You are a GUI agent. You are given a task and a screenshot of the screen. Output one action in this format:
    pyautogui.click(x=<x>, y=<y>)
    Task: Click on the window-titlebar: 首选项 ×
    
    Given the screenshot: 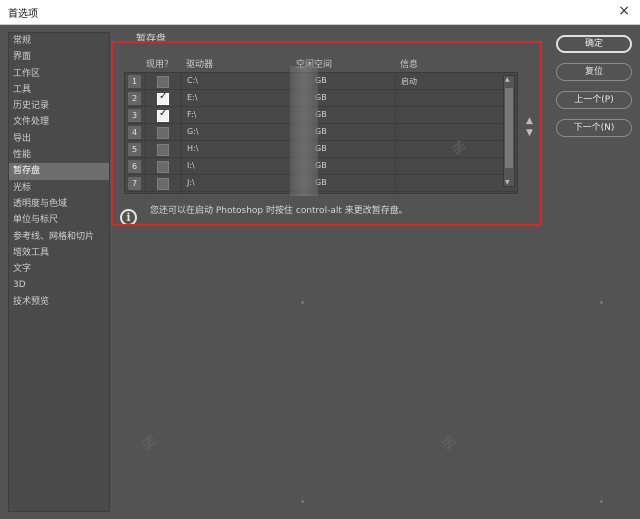 What is the action you would take?
    pyautogui.click(x=320, y=12)
    